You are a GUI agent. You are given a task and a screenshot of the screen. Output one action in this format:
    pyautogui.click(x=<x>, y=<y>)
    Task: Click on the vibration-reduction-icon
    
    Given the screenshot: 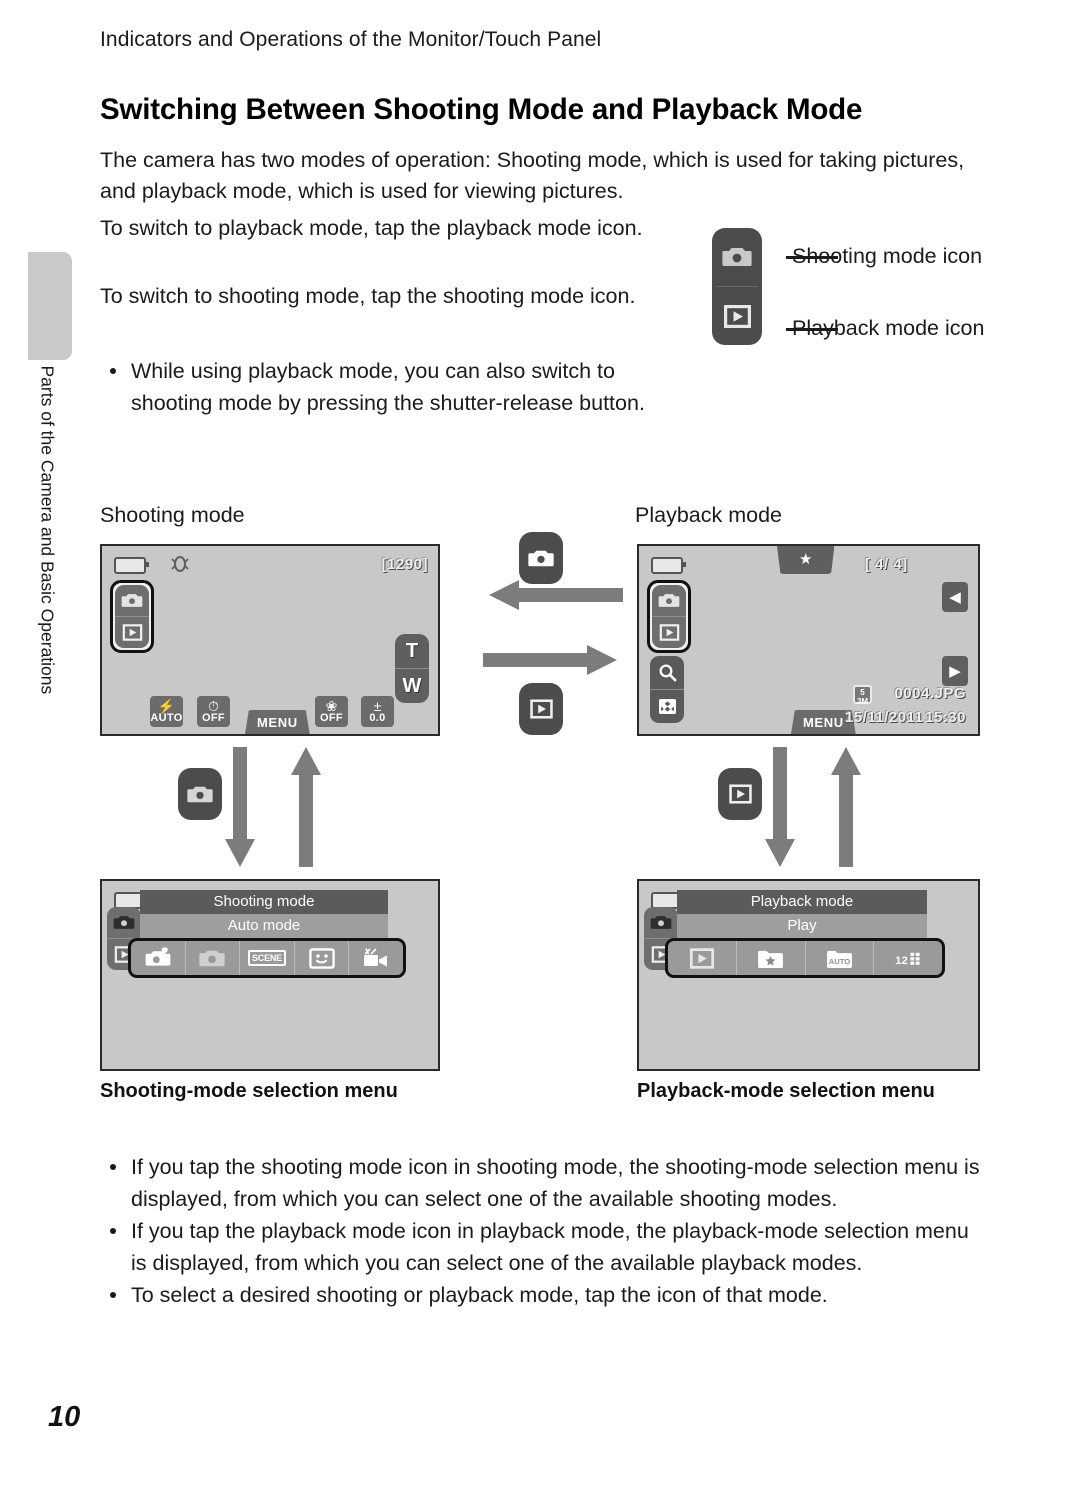 What is the action you would take?
    pyautogui.click(x=180, y=564)
    